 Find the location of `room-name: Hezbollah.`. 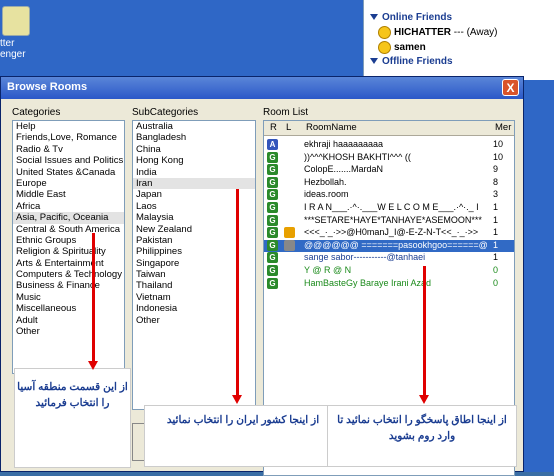

room-name: Hezbollah. is located at coordinates (325, 181).